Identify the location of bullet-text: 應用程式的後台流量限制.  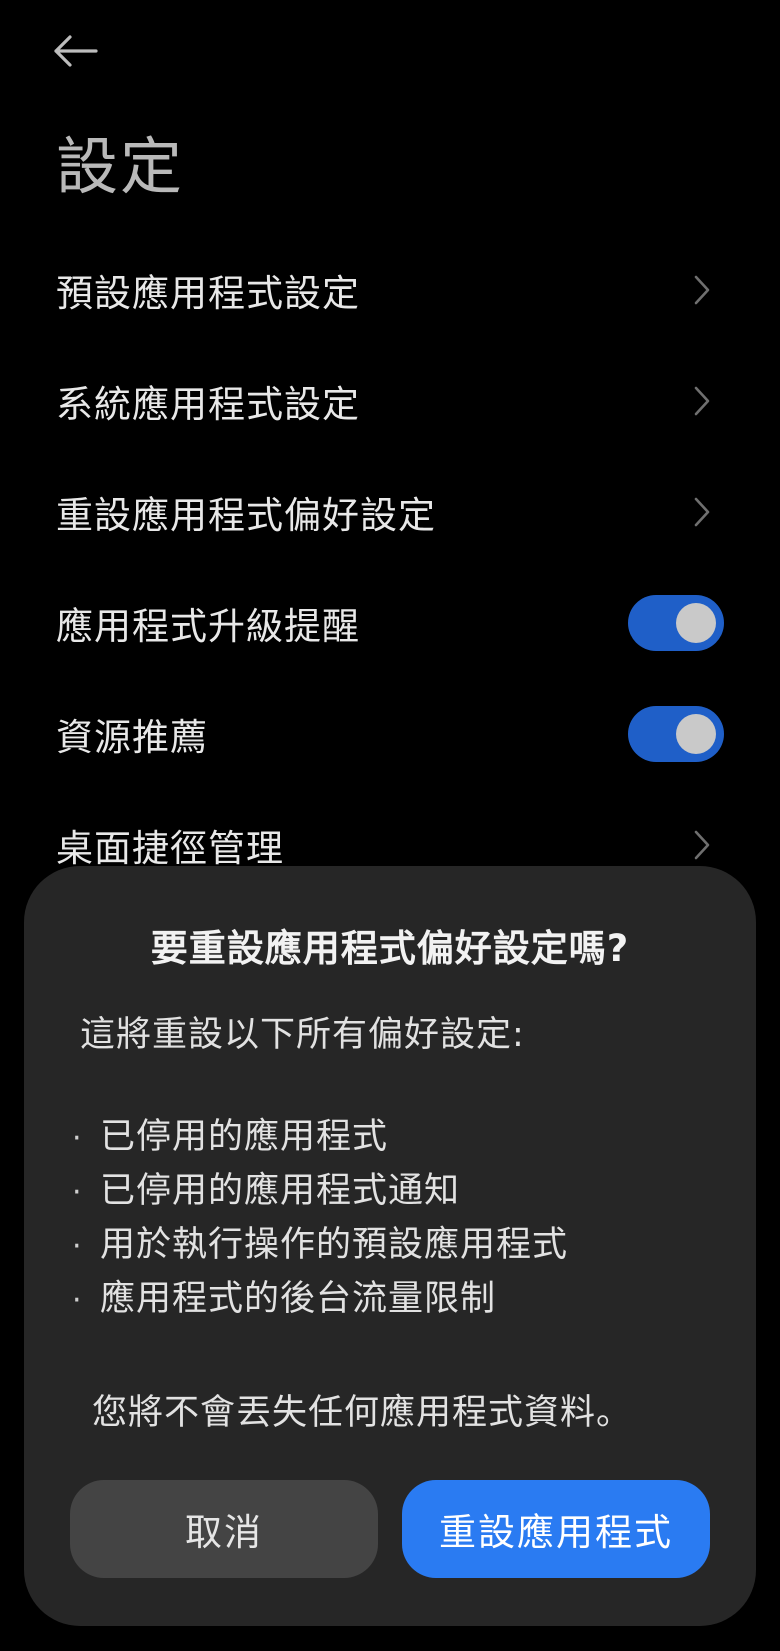
(298, 1299).